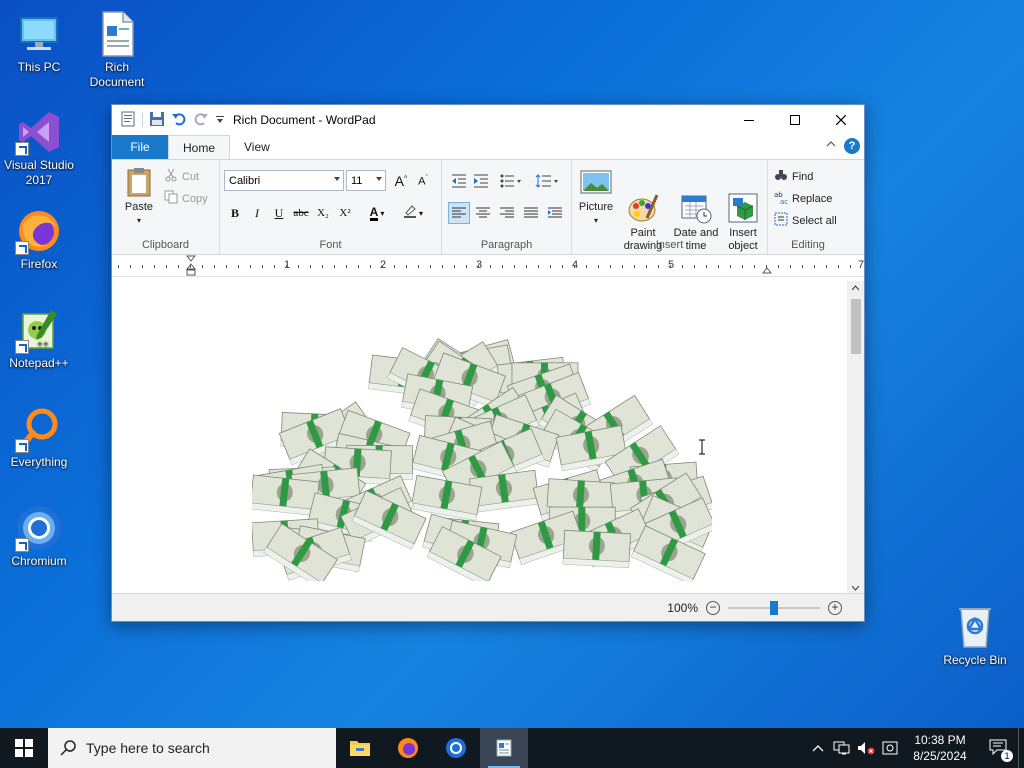 The height and width of the screenshot is (768, 1024). What do you see at coordinates (852, 146) in the screenshot?
I see `help-icon: ?` at bounding box center [852, 146].